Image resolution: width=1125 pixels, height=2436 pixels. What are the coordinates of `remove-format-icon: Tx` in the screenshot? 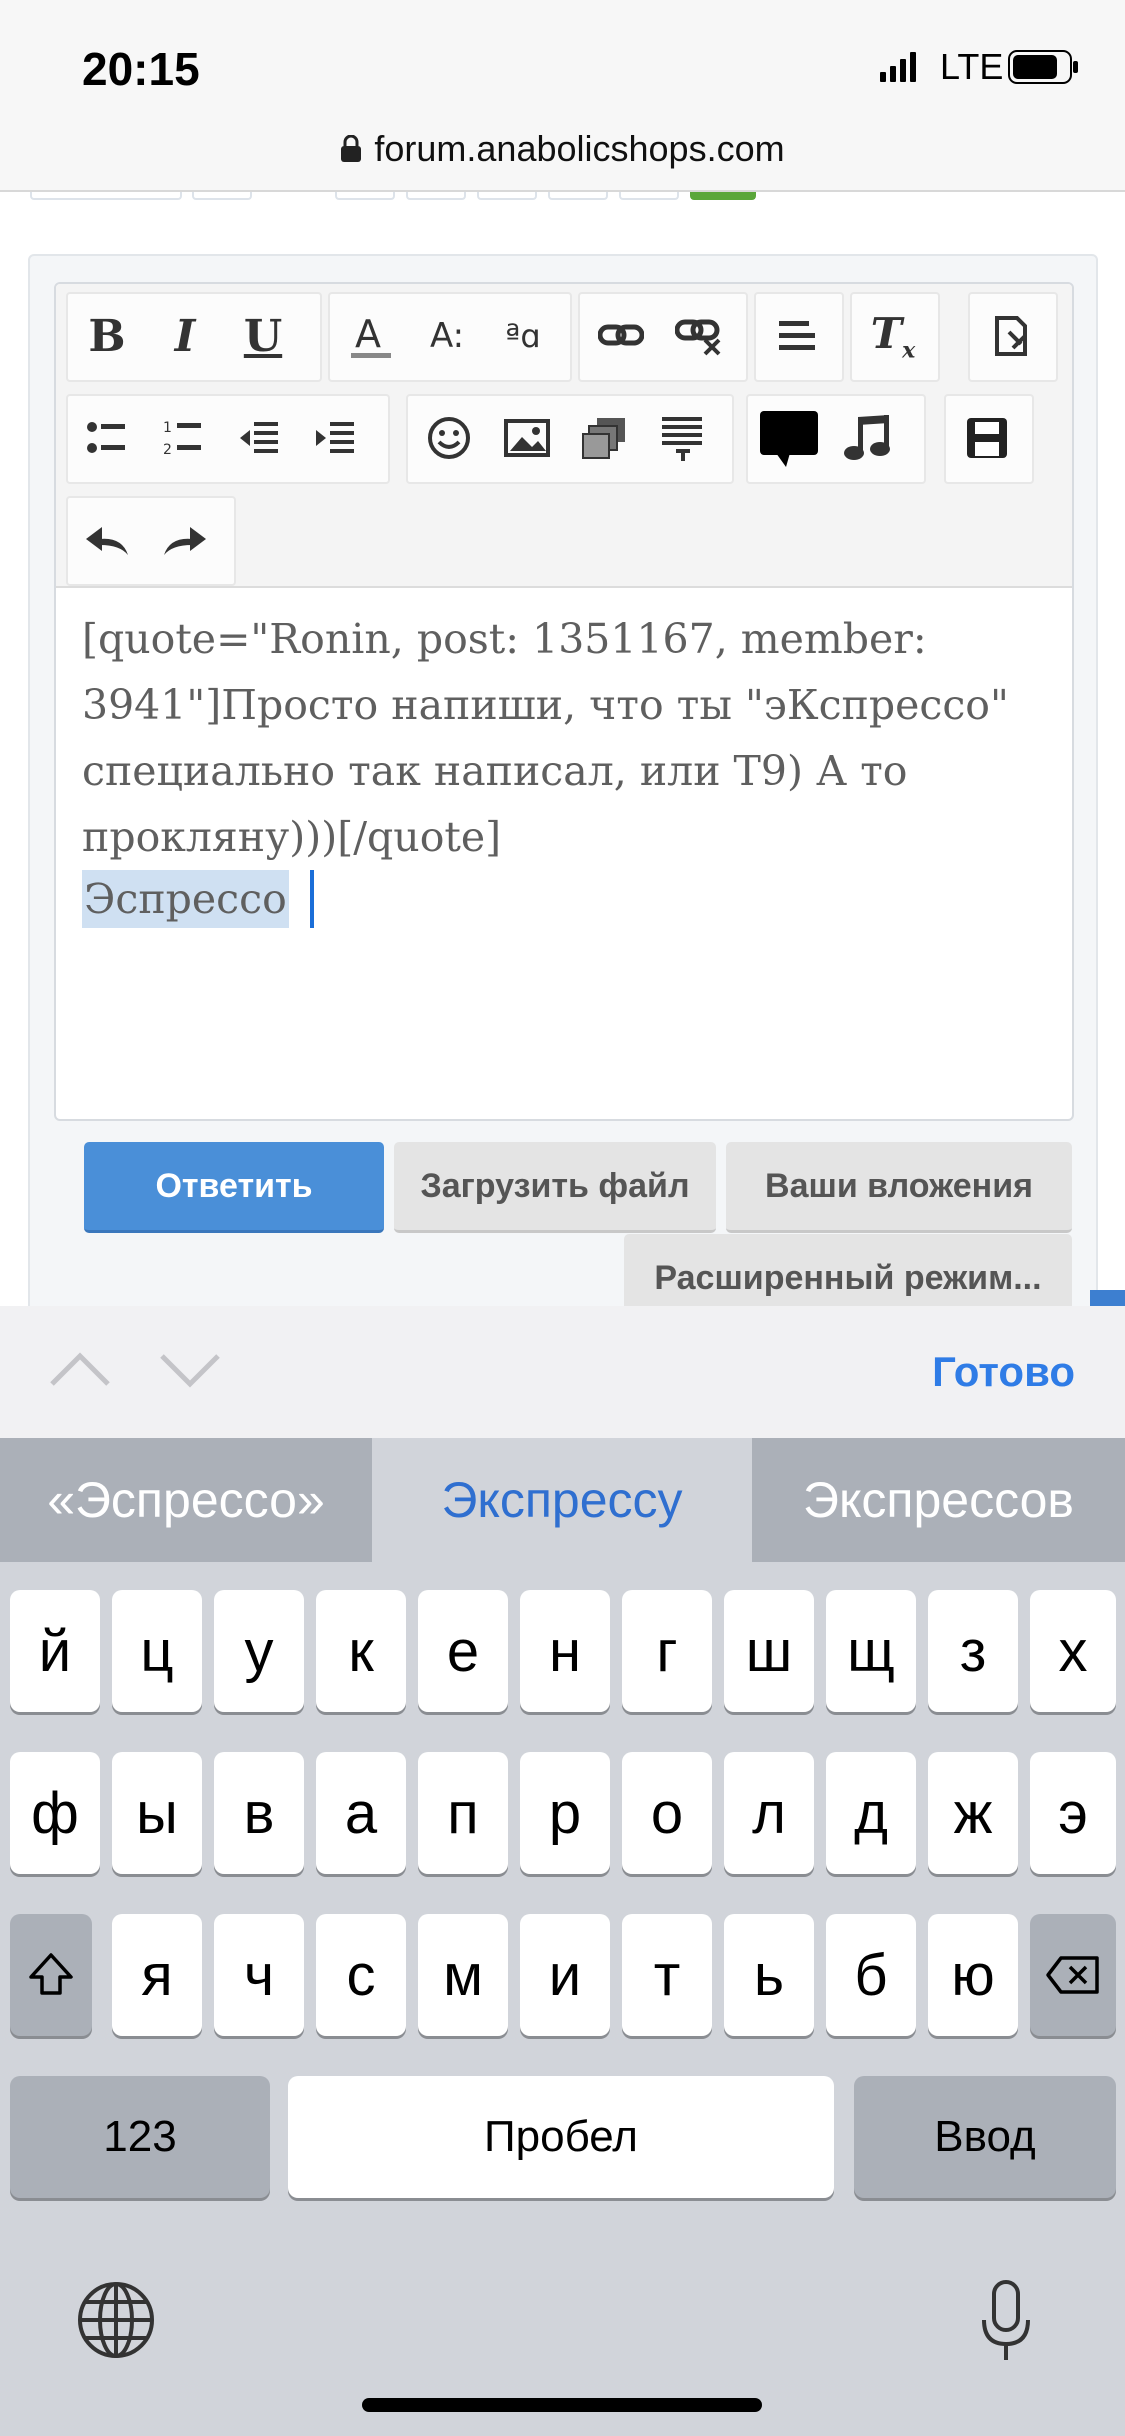 It's located at (893, 336).